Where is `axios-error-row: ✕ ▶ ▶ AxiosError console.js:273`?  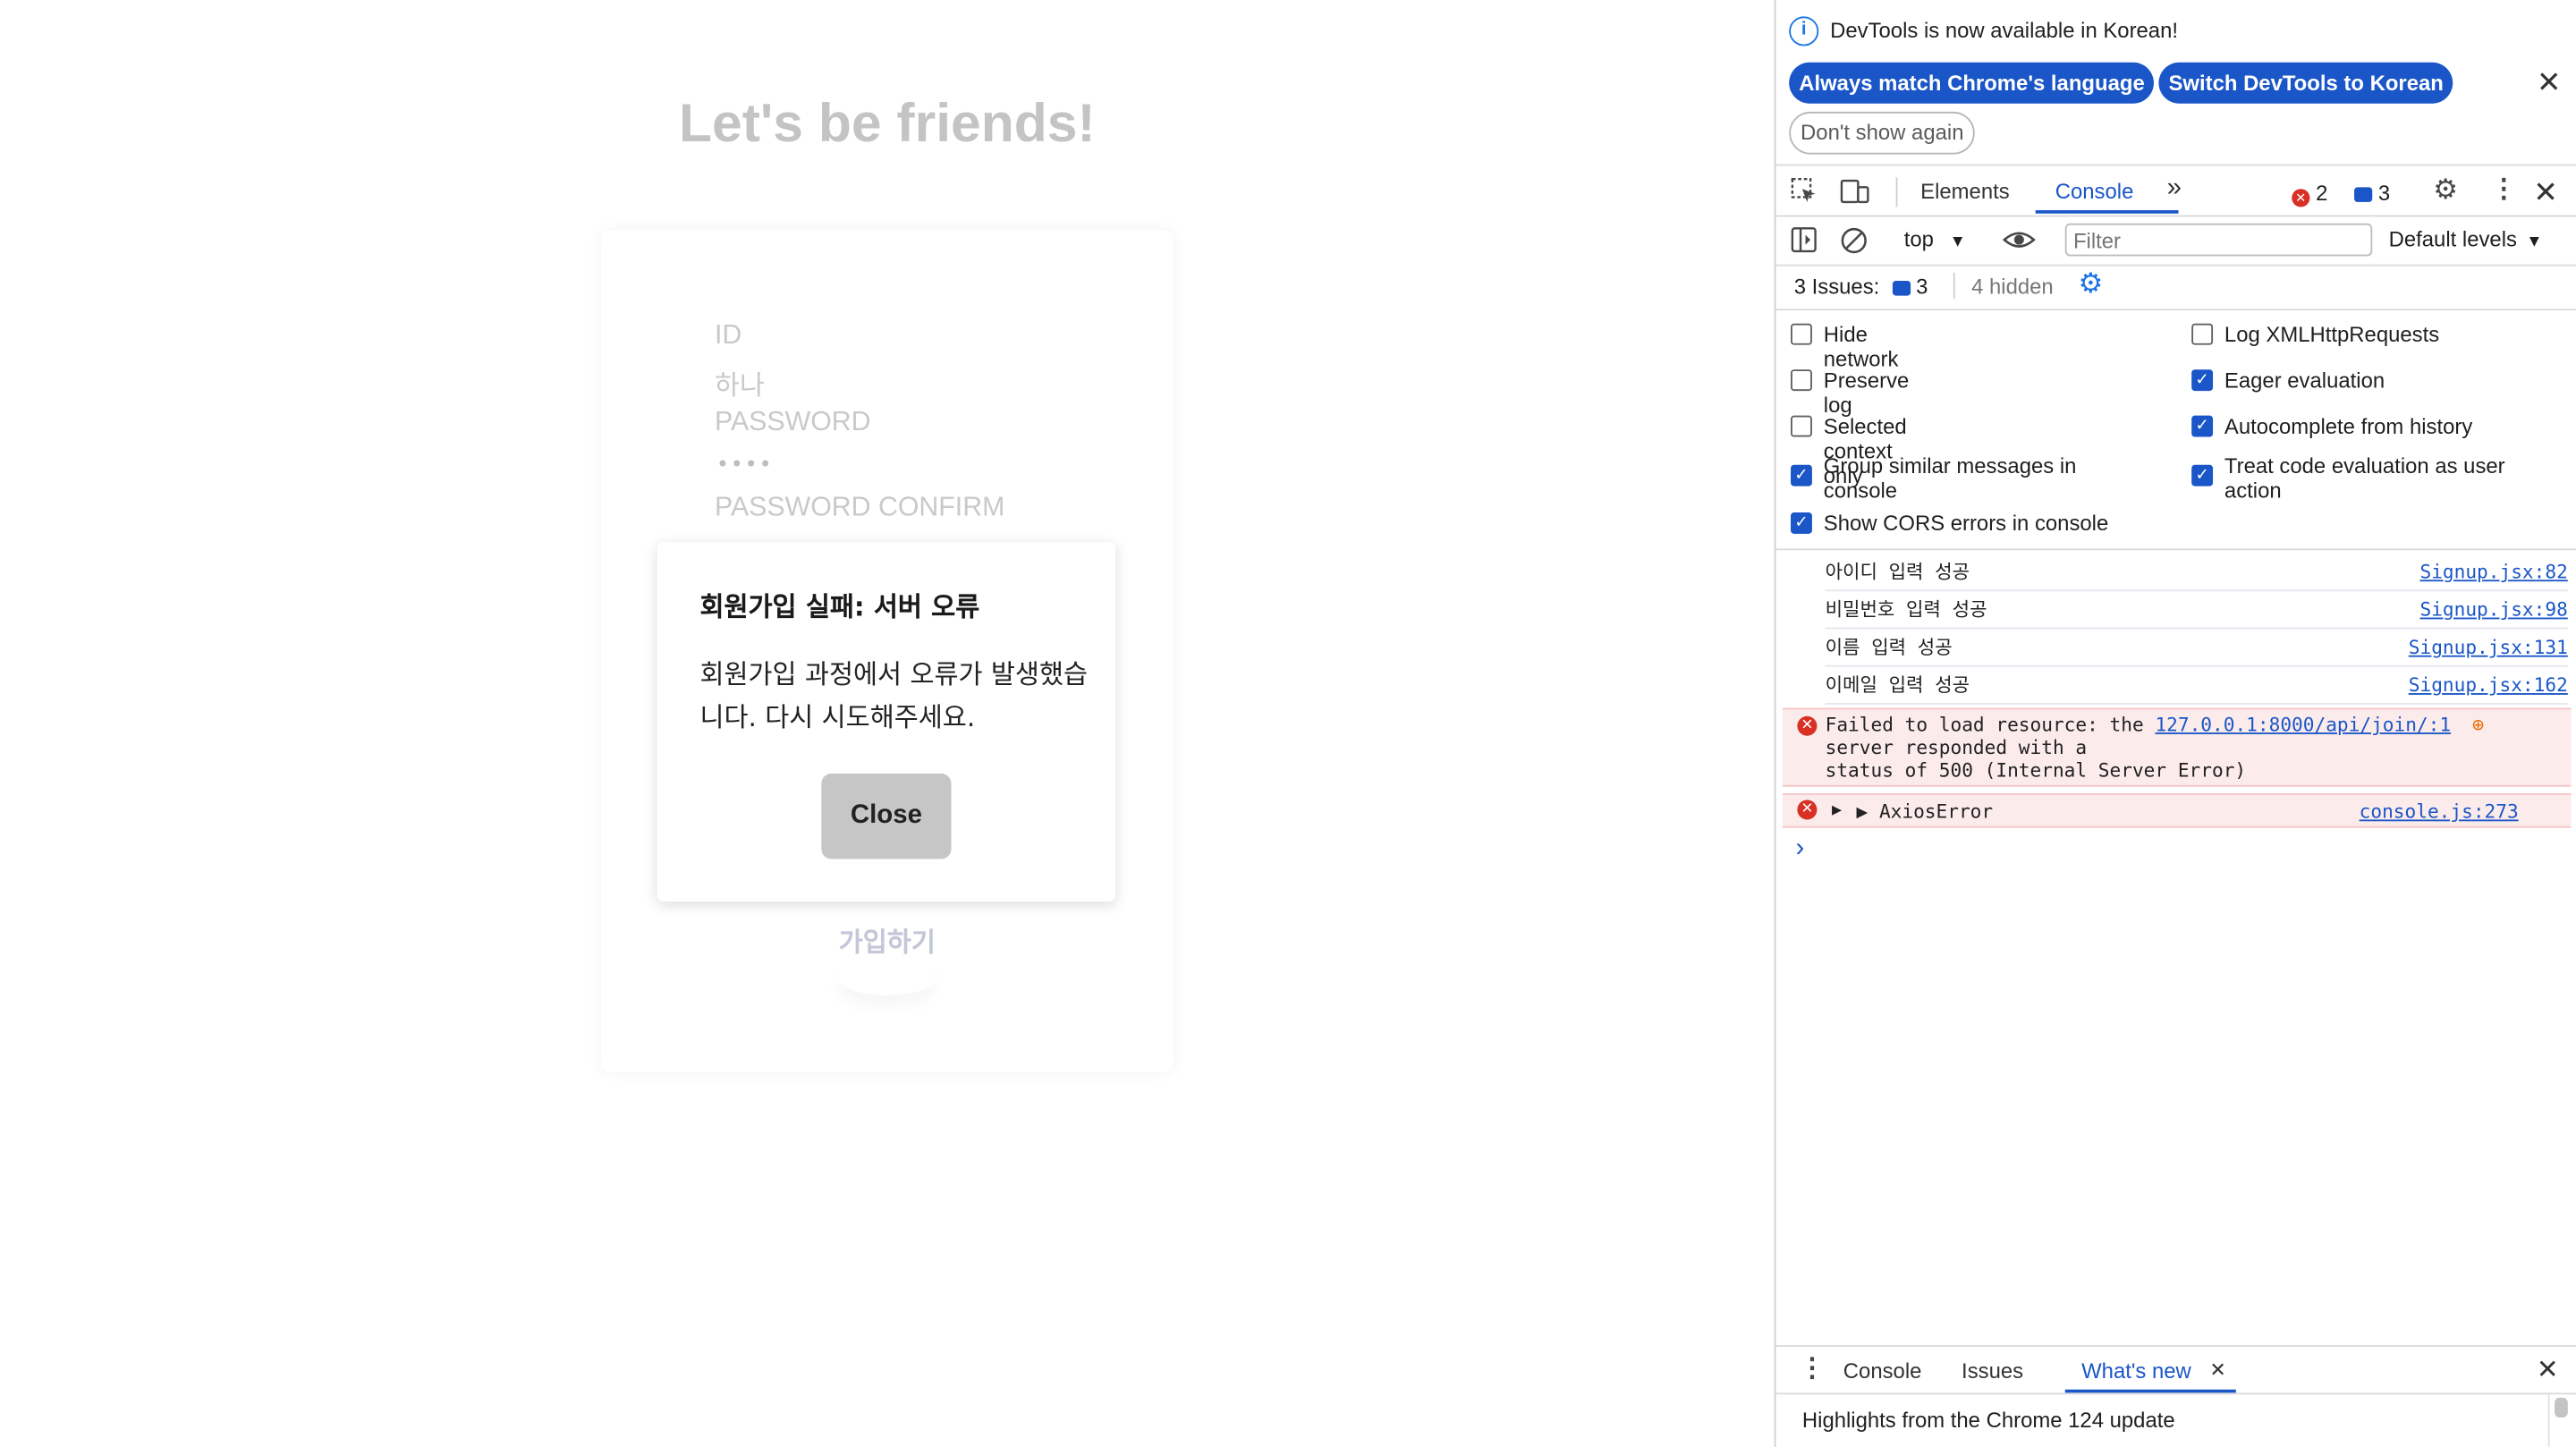
axios-error-row: ✕ ▶ ▶ AxiosError console.js:273 is located at coordinates (2177, 810).